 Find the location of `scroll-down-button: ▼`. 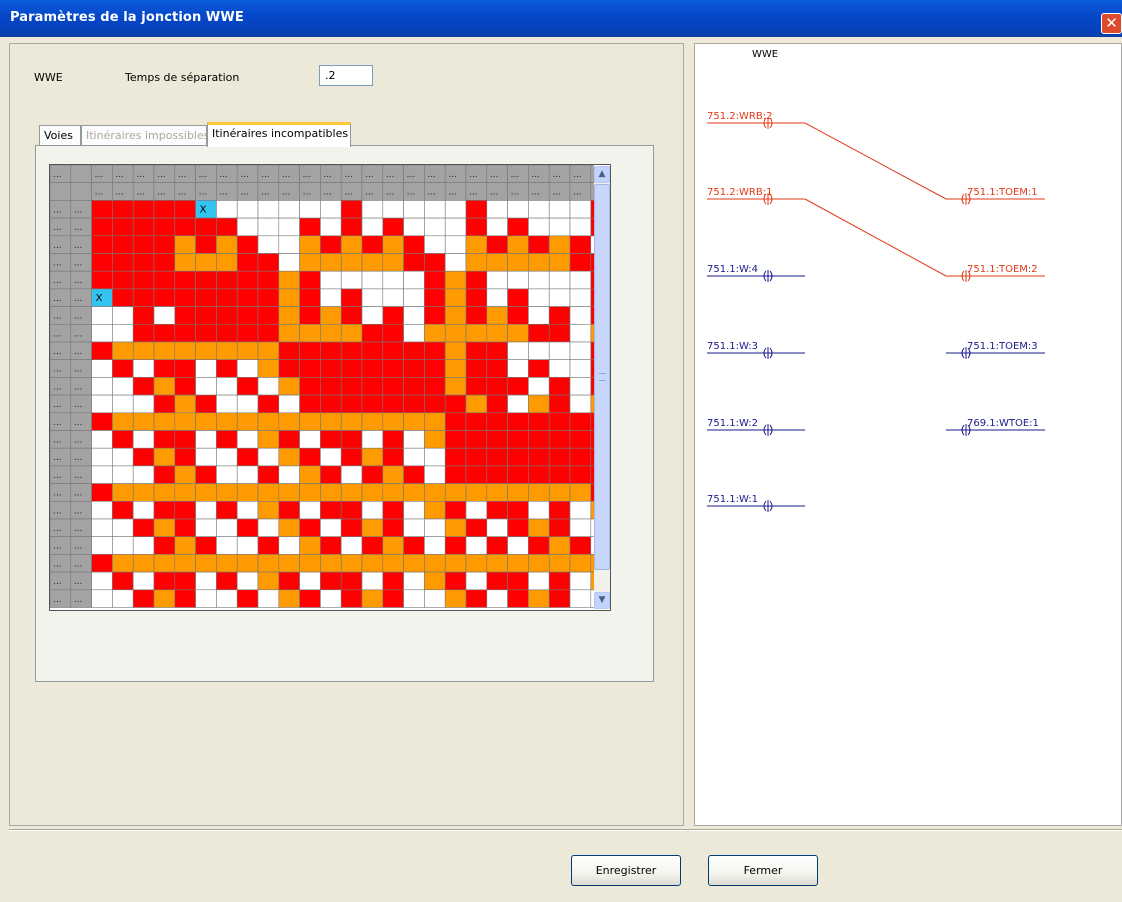

scroll-down-button: ▼ is located at coordinates (602, 600).